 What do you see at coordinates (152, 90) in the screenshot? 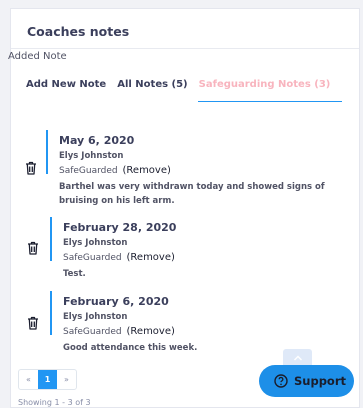
I see `tab-all-notes: All Notes (5)` at bounding box center [152, 90].